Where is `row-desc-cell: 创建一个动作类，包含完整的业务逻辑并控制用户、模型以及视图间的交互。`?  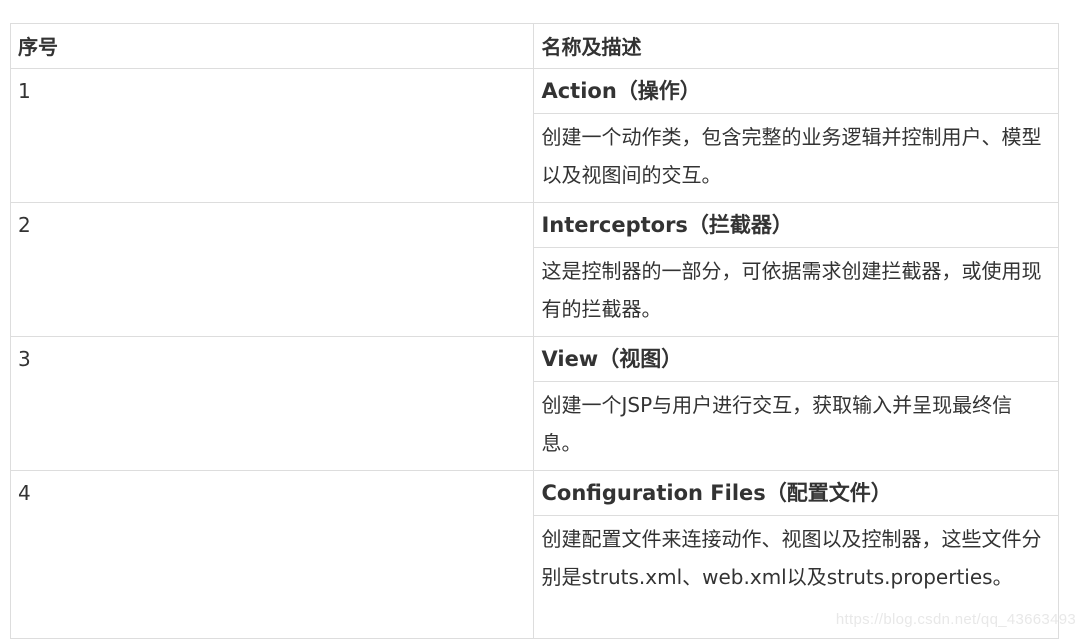 row-desc-cell: 创建一个动作类，包含完整的业务逻辑并控制用户、模型以及视图间的交互。 is located at coordinates (796, 158).